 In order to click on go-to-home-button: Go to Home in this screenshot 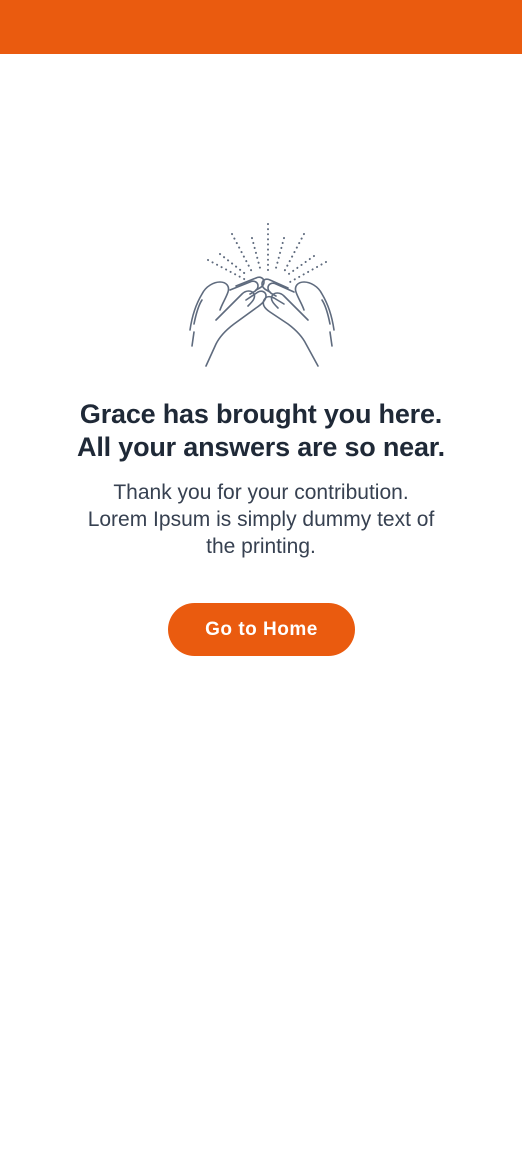, I will do `click(261, 629)`.